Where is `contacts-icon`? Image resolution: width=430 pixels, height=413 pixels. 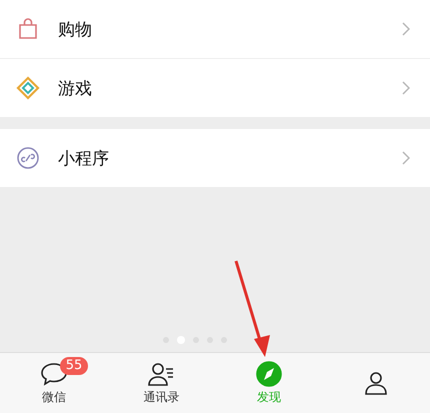
contacts-icon is located at coordinates (161, 373).